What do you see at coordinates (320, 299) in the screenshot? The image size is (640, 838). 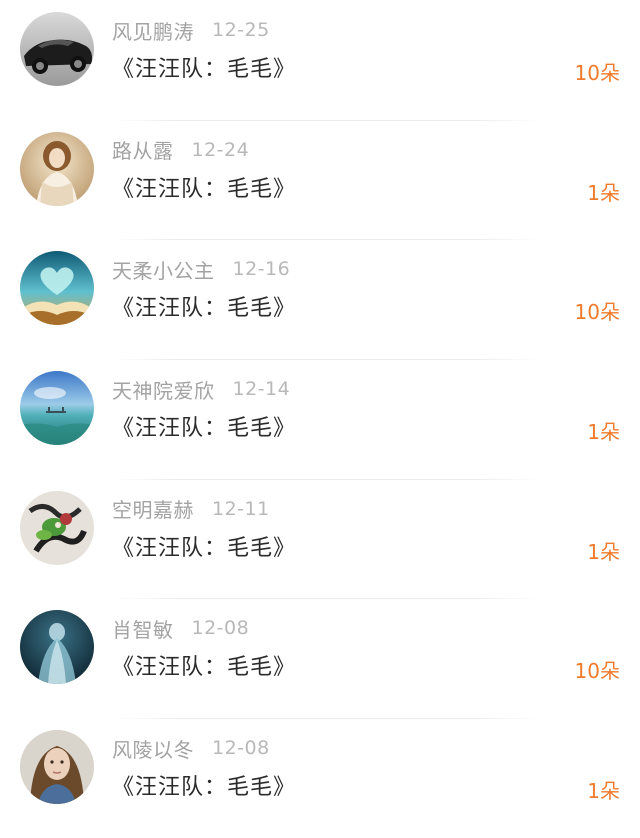 I see `list-item: 天柔小公主 12-16 《汪汪队：毛毛》 10朵` at bounding box center [320, 299].